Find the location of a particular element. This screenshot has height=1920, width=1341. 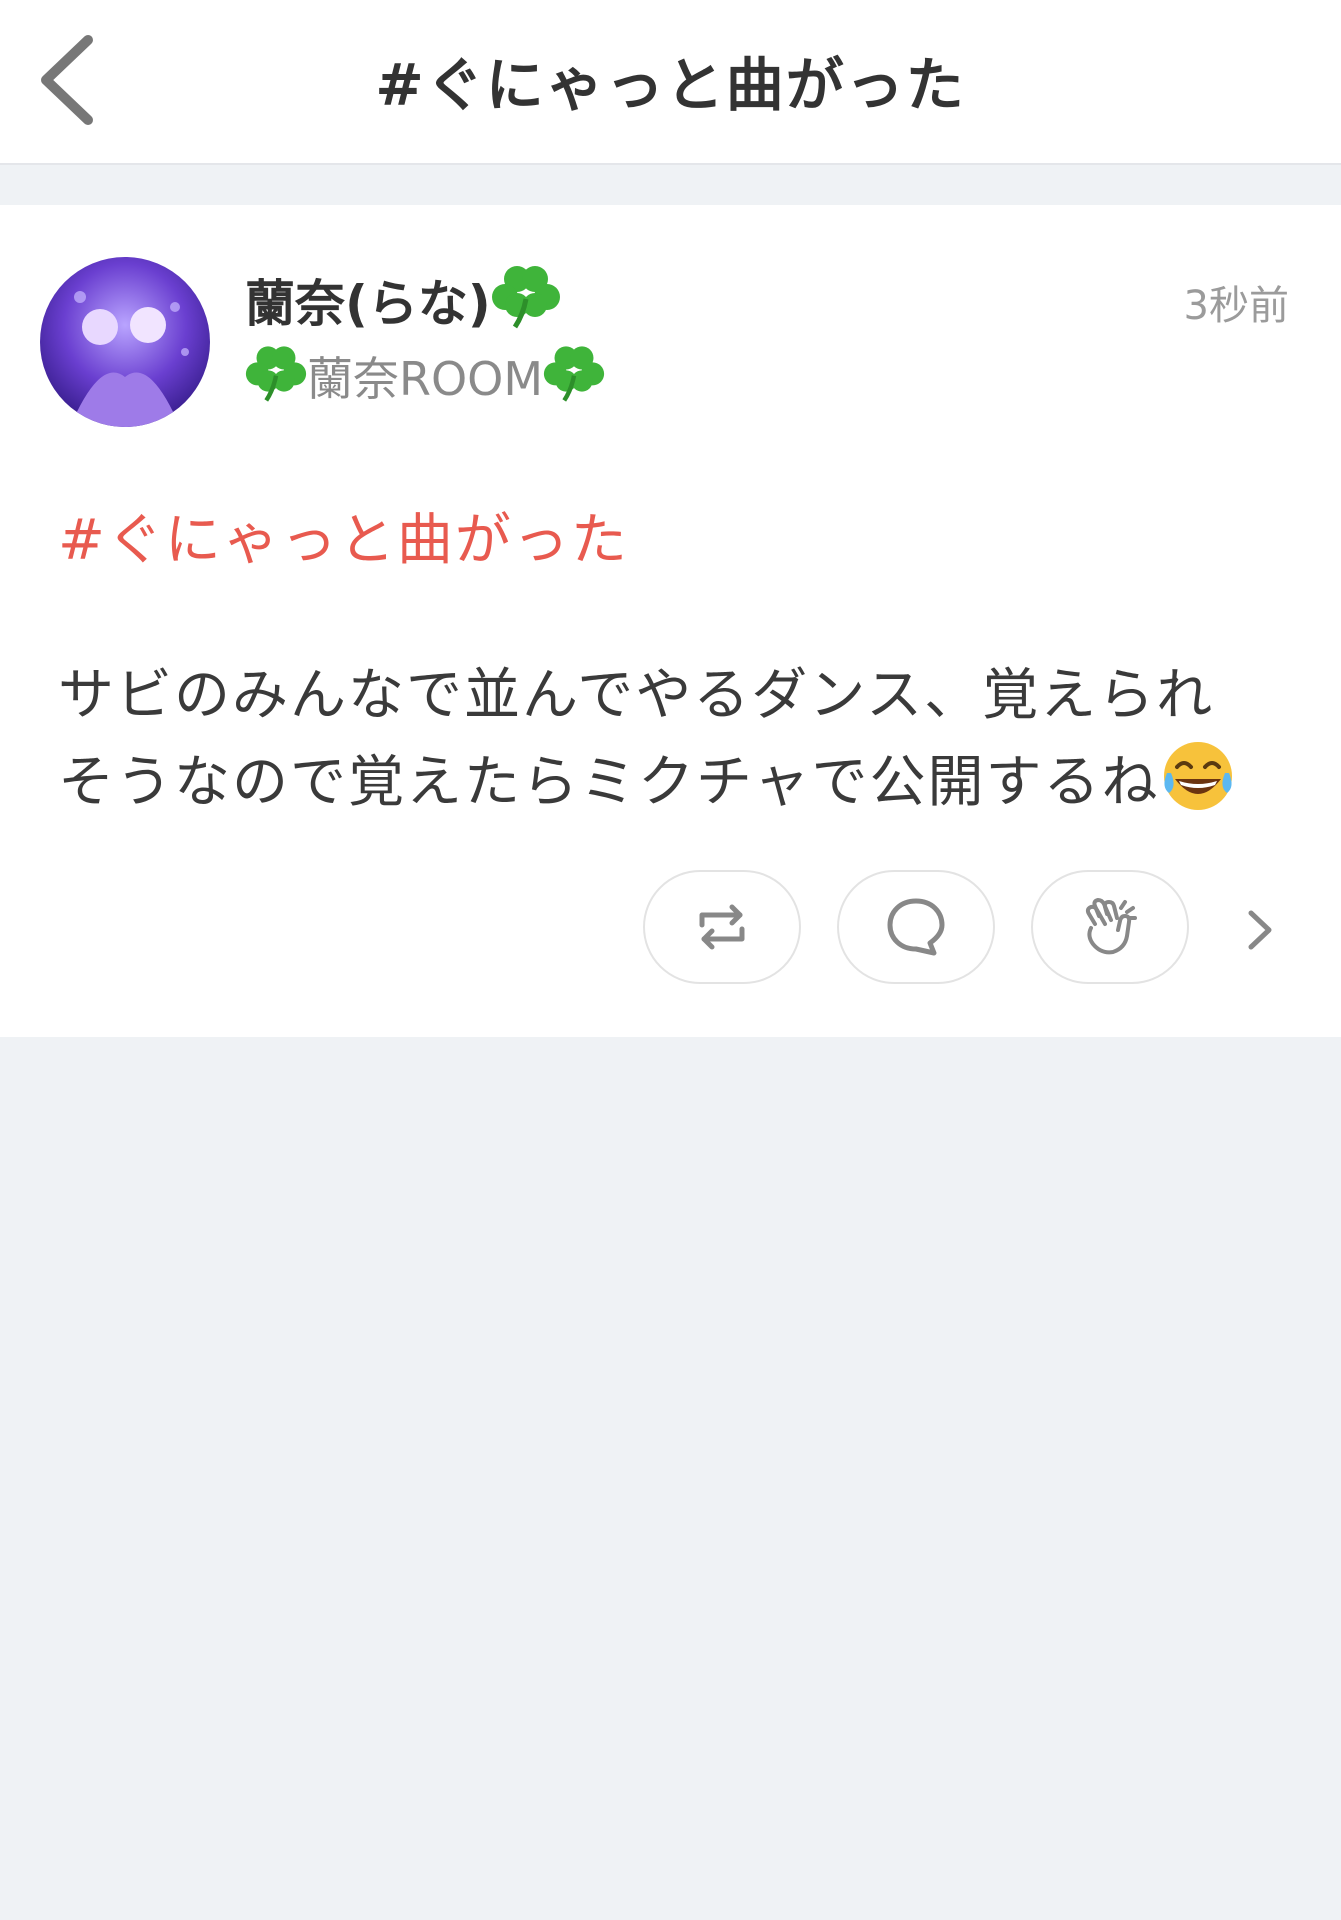

clap-button is located at coordinates (1110, 927).